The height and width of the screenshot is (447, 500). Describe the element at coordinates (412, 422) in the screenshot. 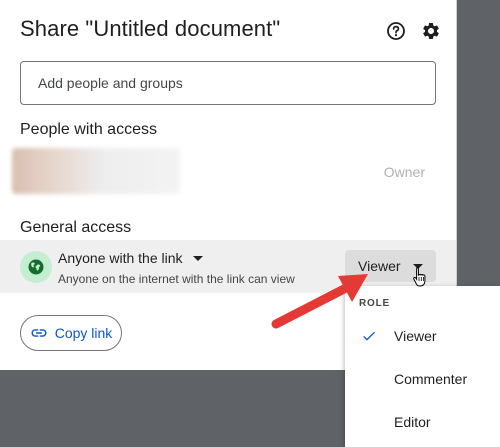

I see `role-option-label: Editor` at that location.